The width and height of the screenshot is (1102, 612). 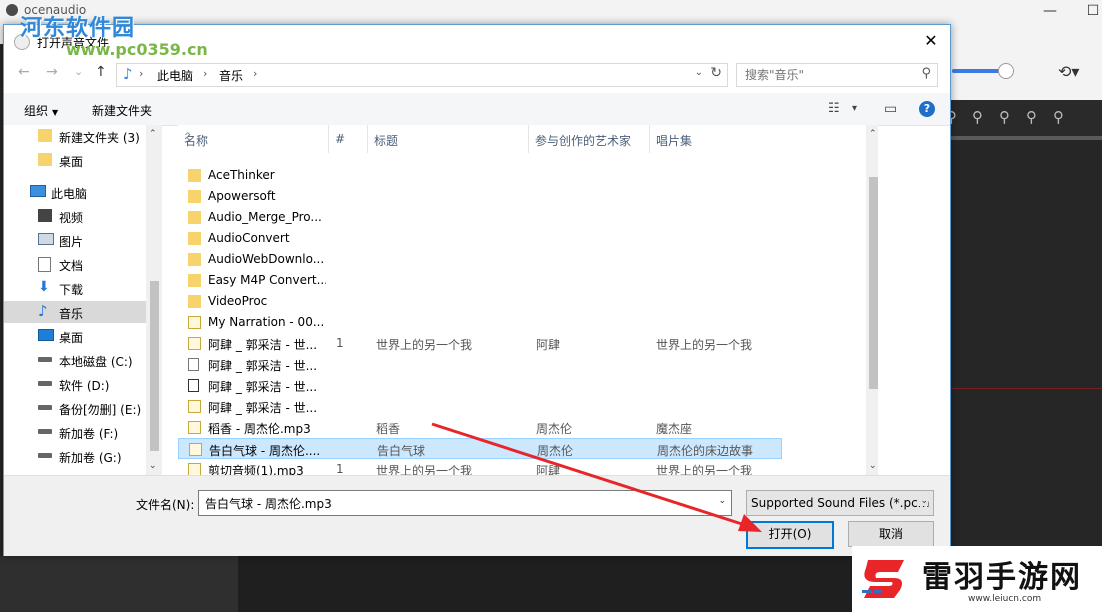 What do you see at coordinates (96, 362) in the screenshot?
I see `nav-item-label: 本地磁盘 (C:)` at bounding box center [96, 362].